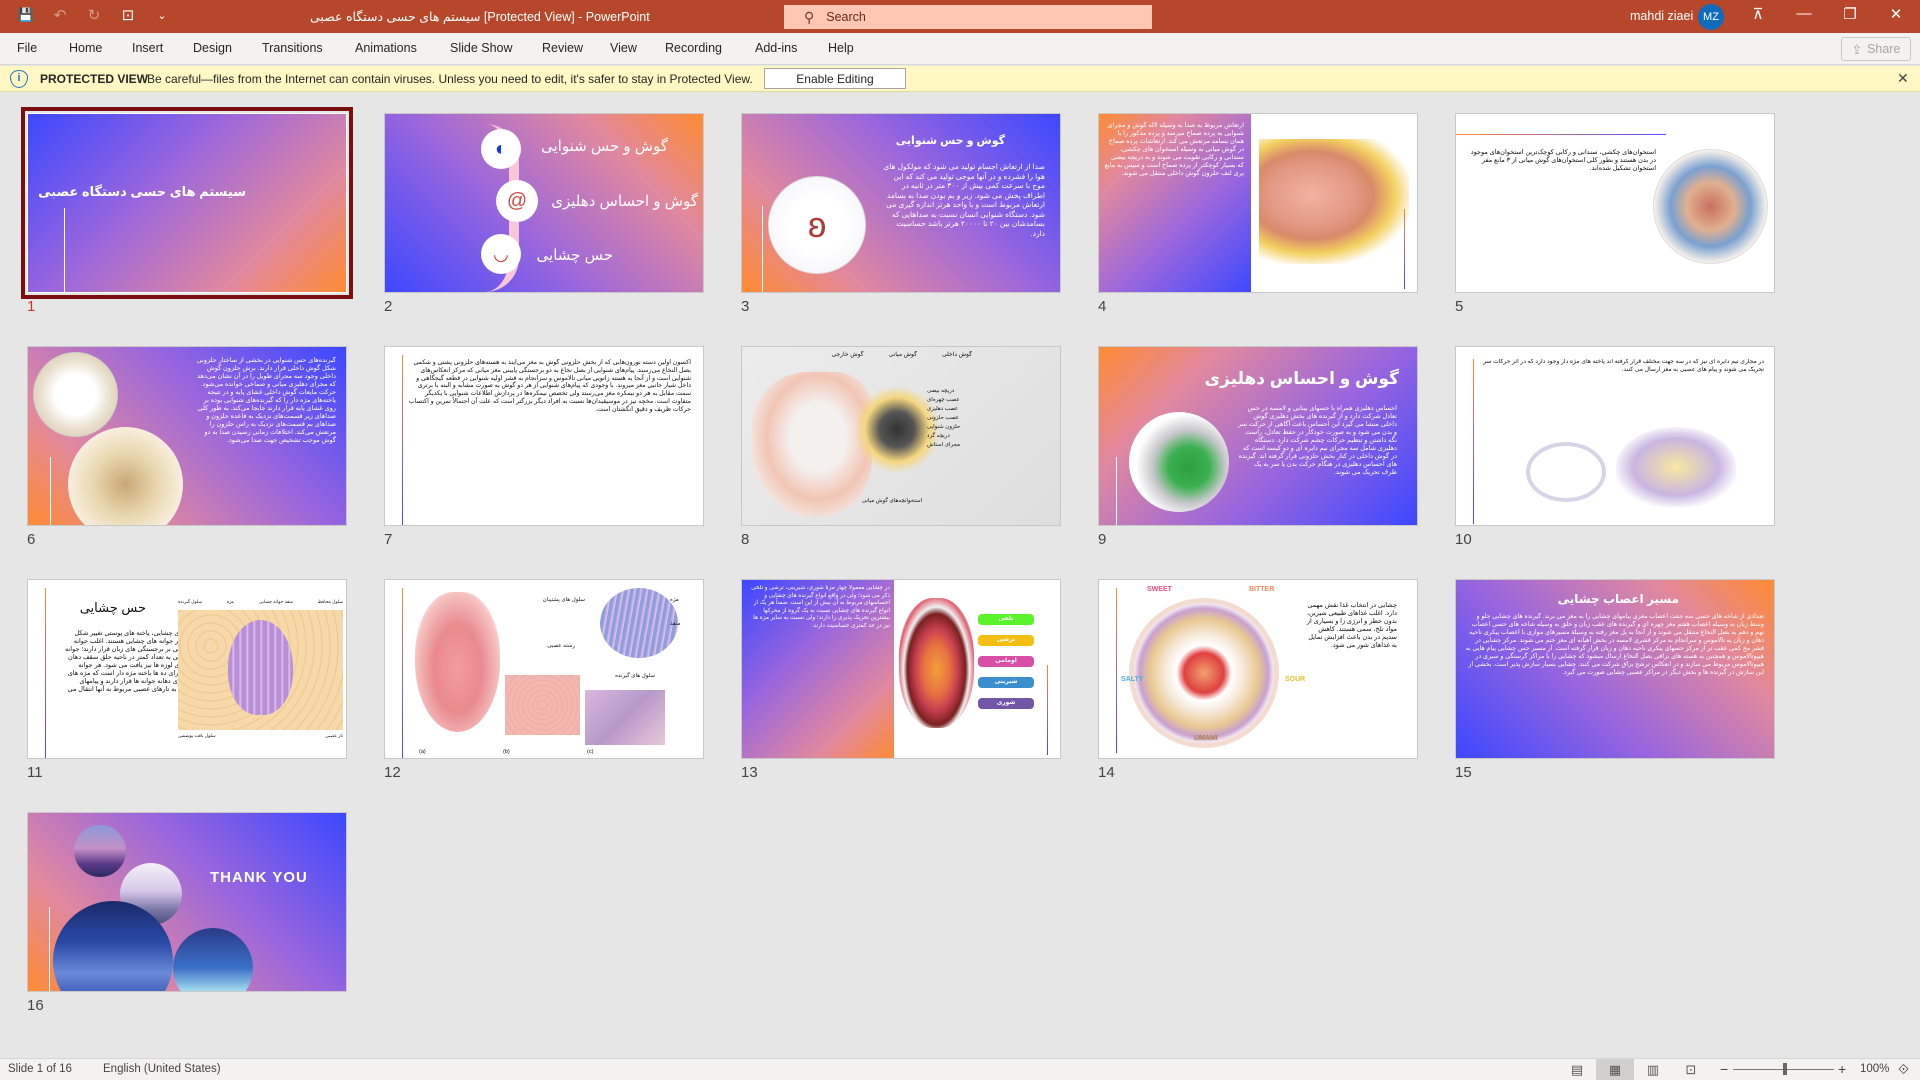  What do you see at coordinates (1785, 1069) in the screenshot?
I see `zoom-slider-thumb` at bounding box center [1785, 1069].